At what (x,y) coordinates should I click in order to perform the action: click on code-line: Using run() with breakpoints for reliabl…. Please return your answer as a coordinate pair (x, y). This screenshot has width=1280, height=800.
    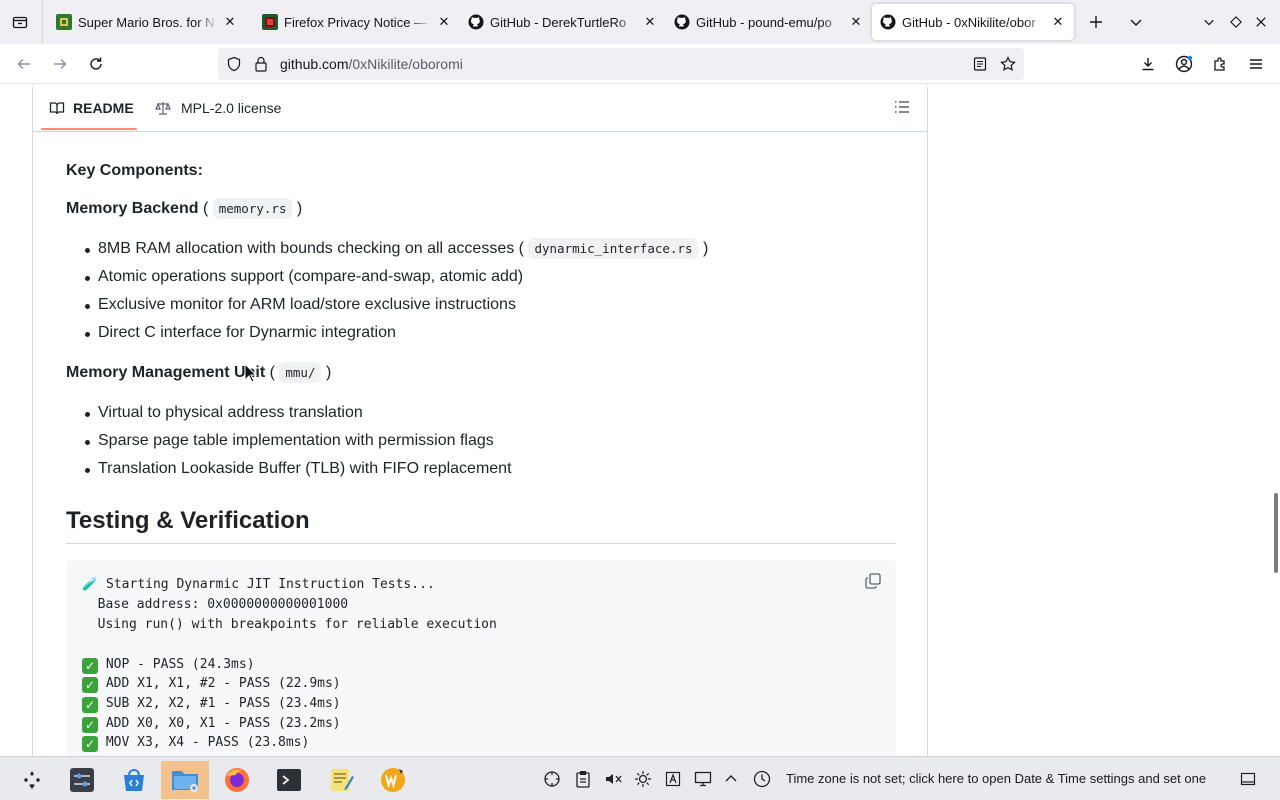
    Looking at the image, I should click on (289, 624).